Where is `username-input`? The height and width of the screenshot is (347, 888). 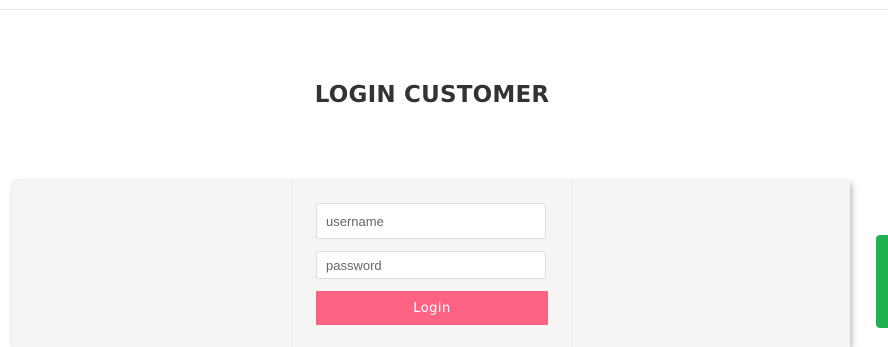 username-input is located at coordinates (431, 221).